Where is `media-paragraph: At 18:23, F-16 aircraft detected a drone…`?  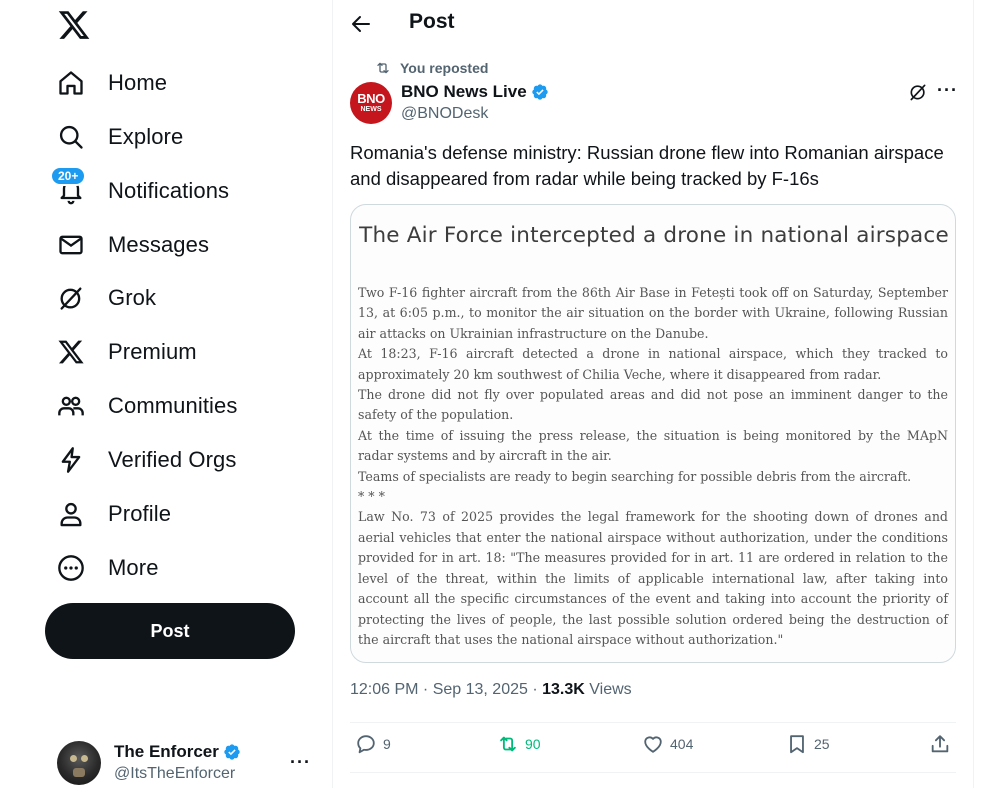 media-paragraph: At 18:23, F-16 aircraft detected a drone… is located at coordinates (653, 364).